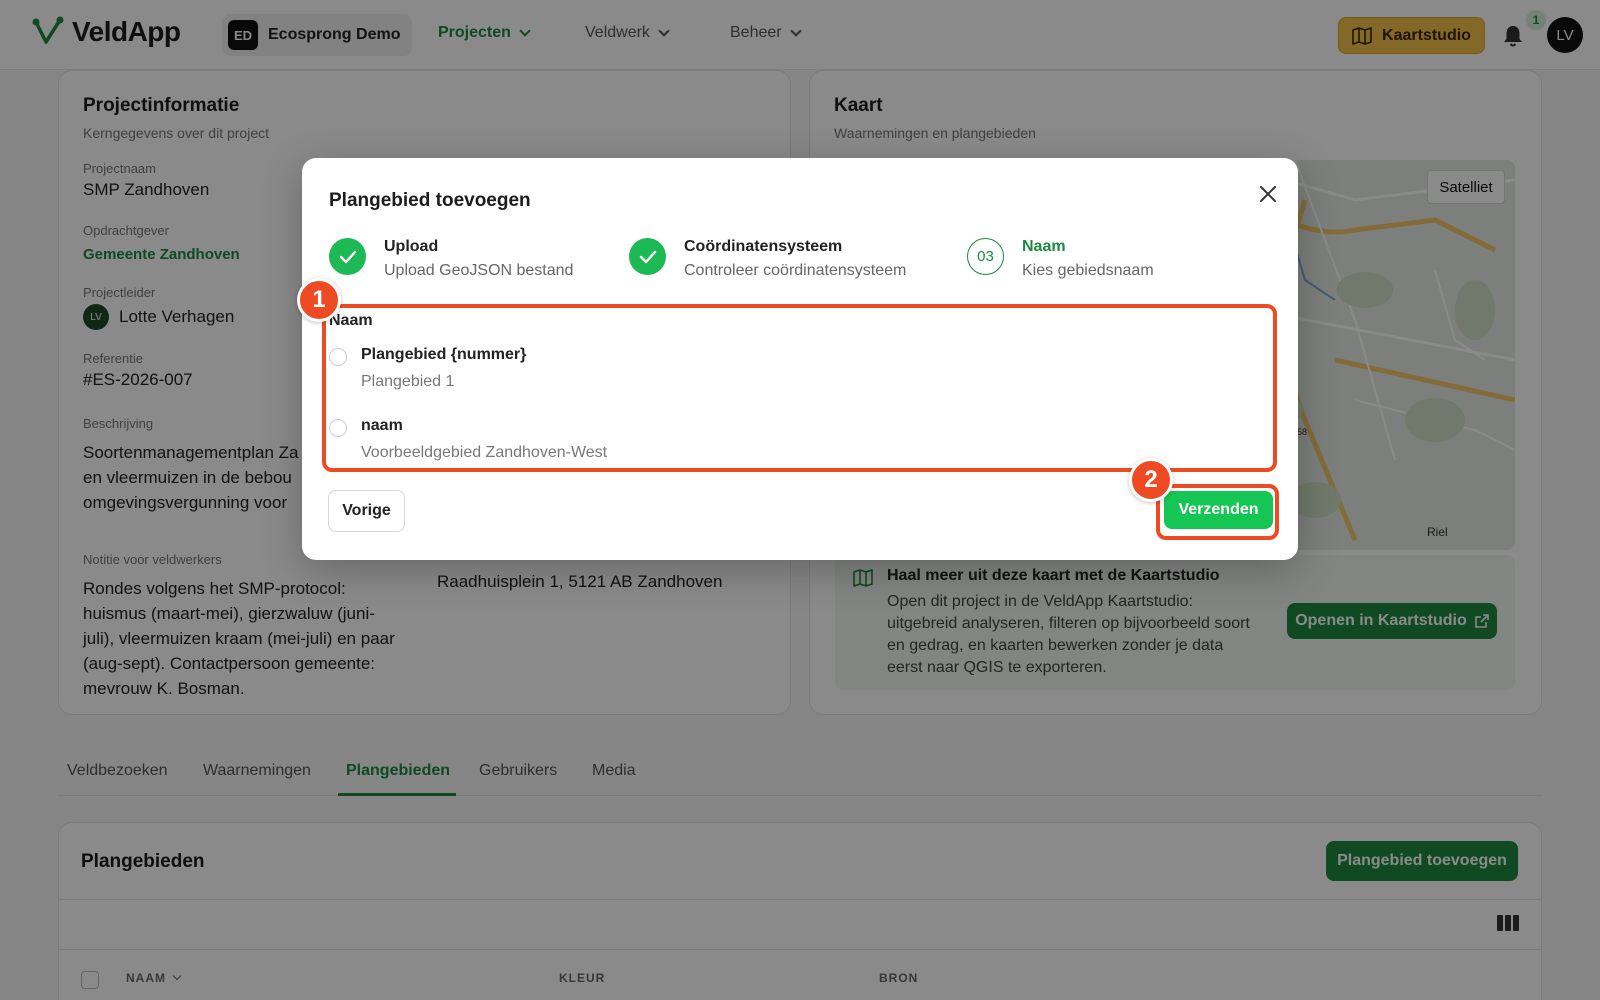 The width and height of the screenshot is (1600, 1000). What do you see at coordinates (1044, 246) in the screenshot?
I see `step-title: Naam` at bounding box center [1044, 246].